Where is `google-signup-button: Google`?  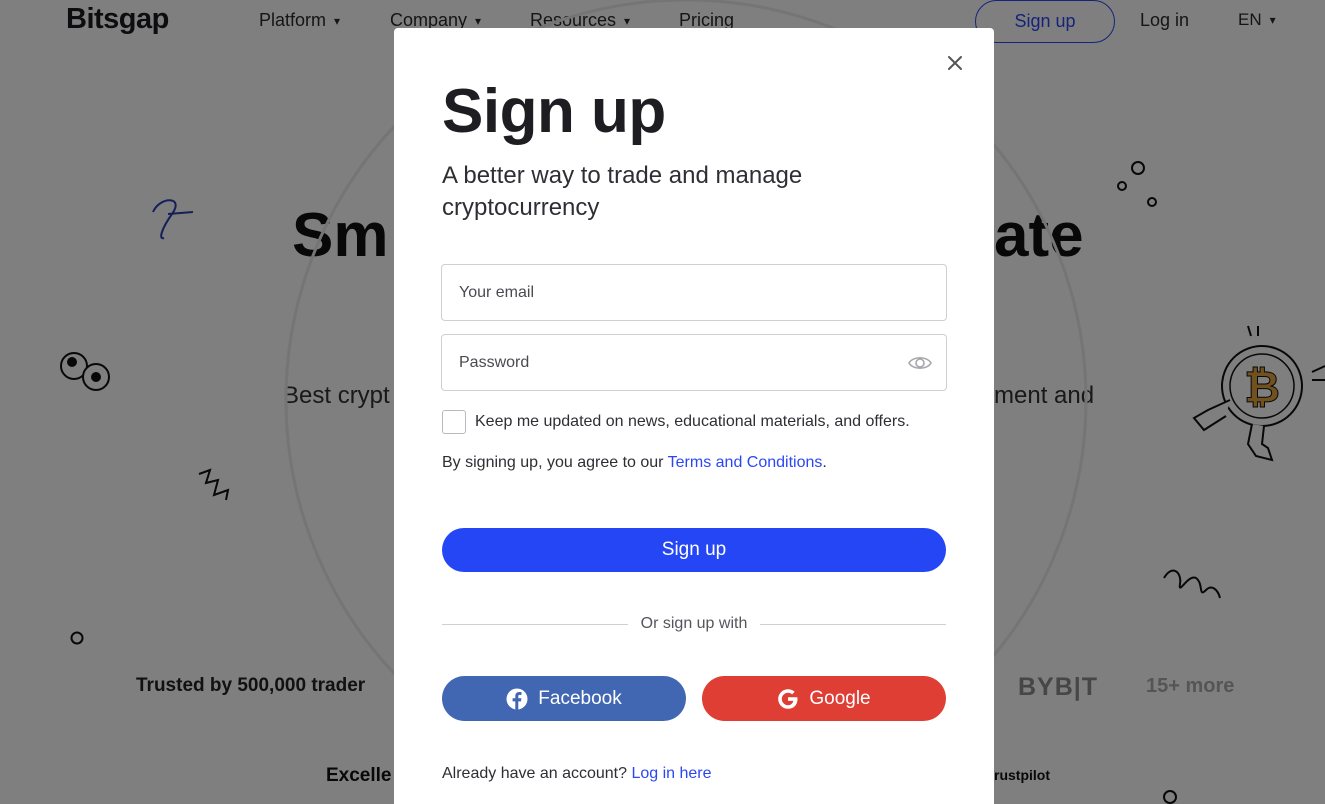
google-signup-button: Google is located at coordinates (824, 698).